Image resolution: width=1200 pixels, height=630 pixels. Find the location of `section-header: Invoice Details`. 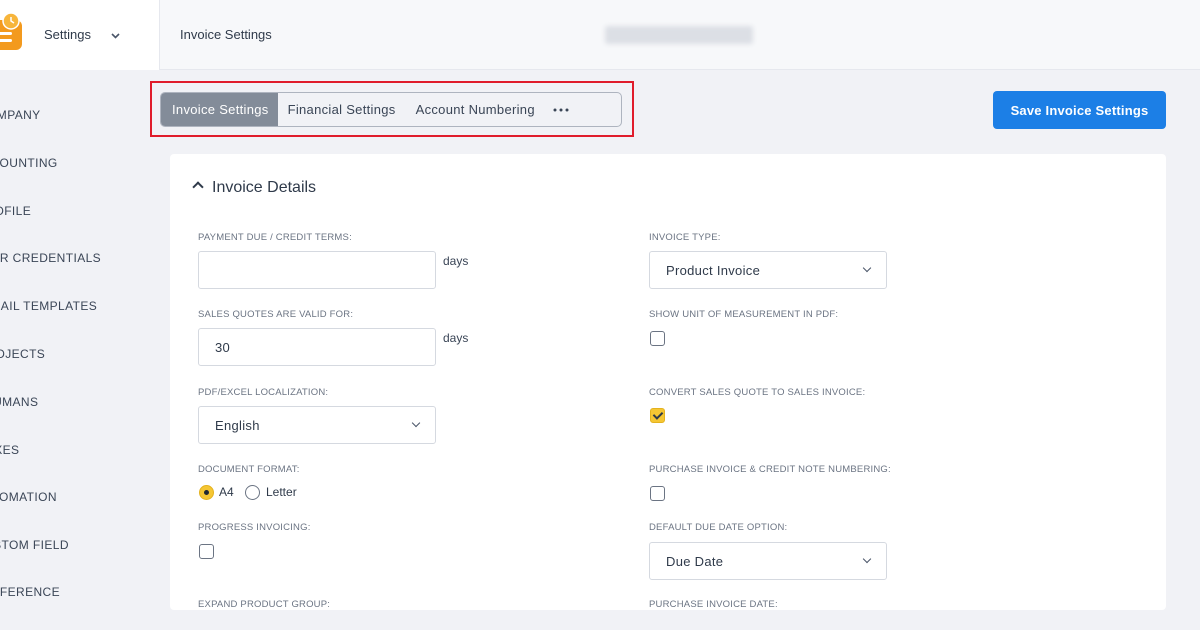

section-header: Invoice Details is located at coordinates (254, 188).